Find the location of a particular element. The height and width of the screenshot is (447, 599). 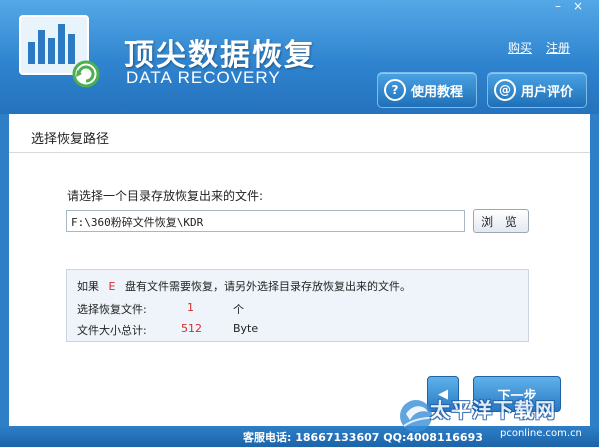

info-suffix: 盘有文件需要恢复，请另外选择目录存放恢复出来的文件。 is located at coordinates (267, 286).